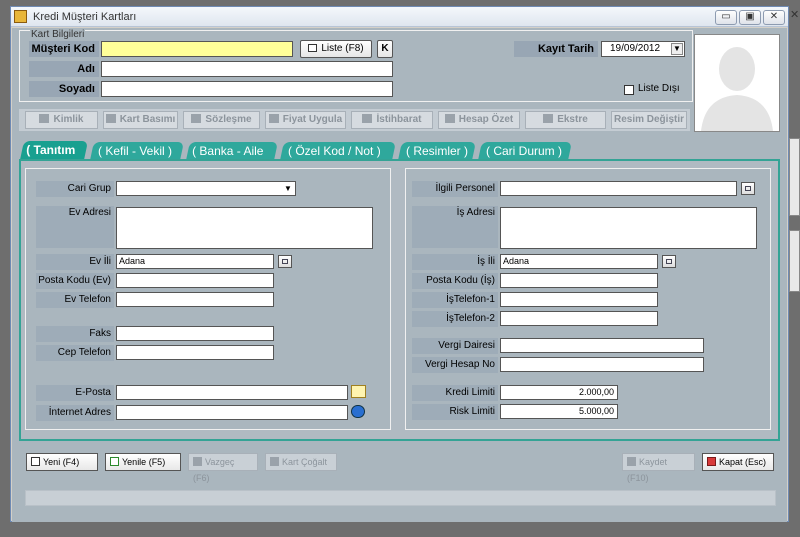 The image size is (800, 537). What do you see at coordinates (195, 333) in the screenshot?
I see `faks-input` at bounding box center [195, 333].